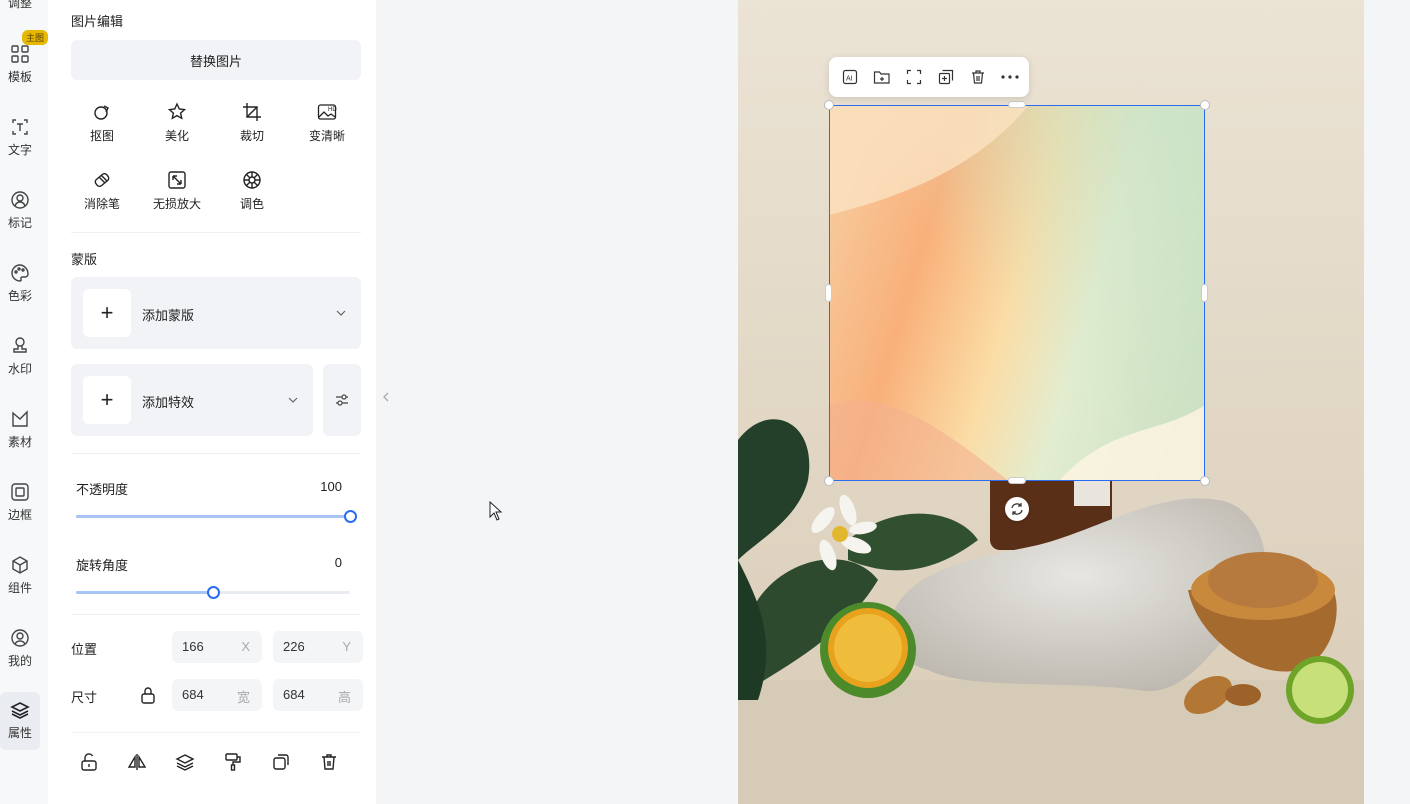 The height and width of the screenshot is (804, 1410). What do you see at coordinates (144, 592) in the screenshot?
I see `rotation-slider-fill` at bounding box center [144, 592].